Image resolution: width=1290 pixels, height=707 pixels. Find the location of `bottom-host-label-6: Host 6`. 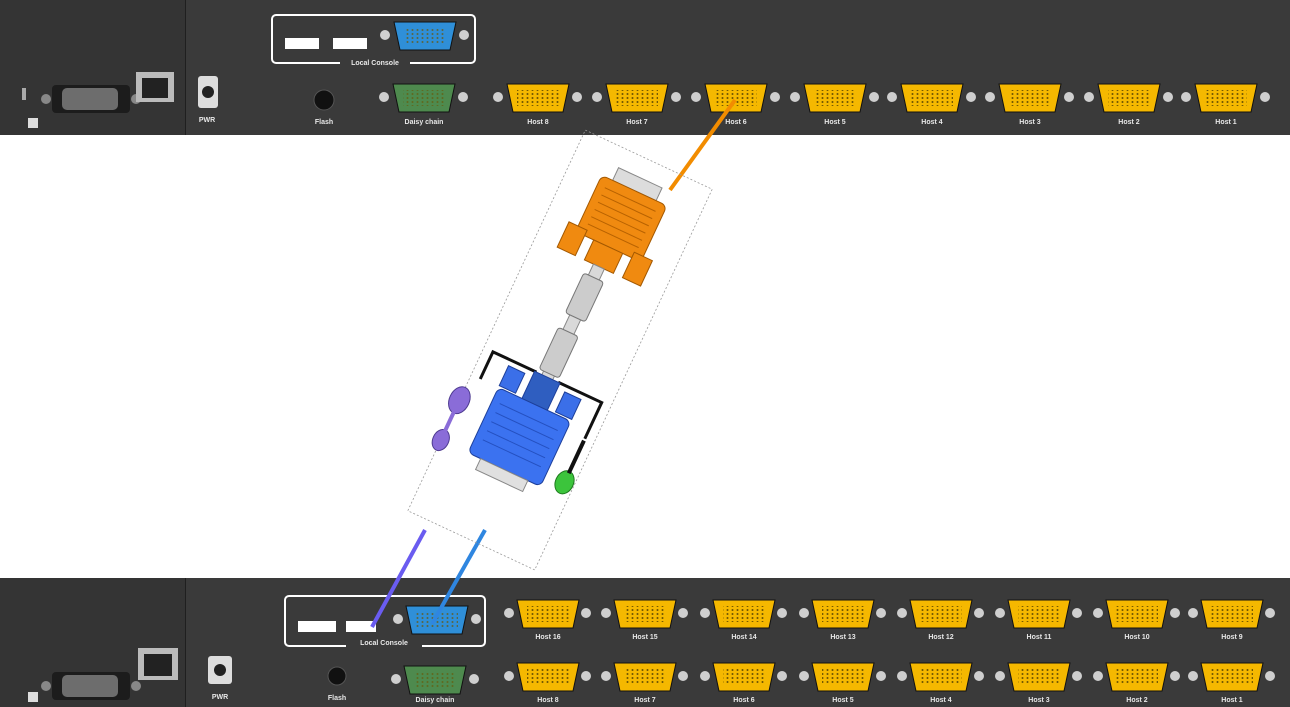

bottom-host-label-6: Host 6 is located at coordinates (744, 700).